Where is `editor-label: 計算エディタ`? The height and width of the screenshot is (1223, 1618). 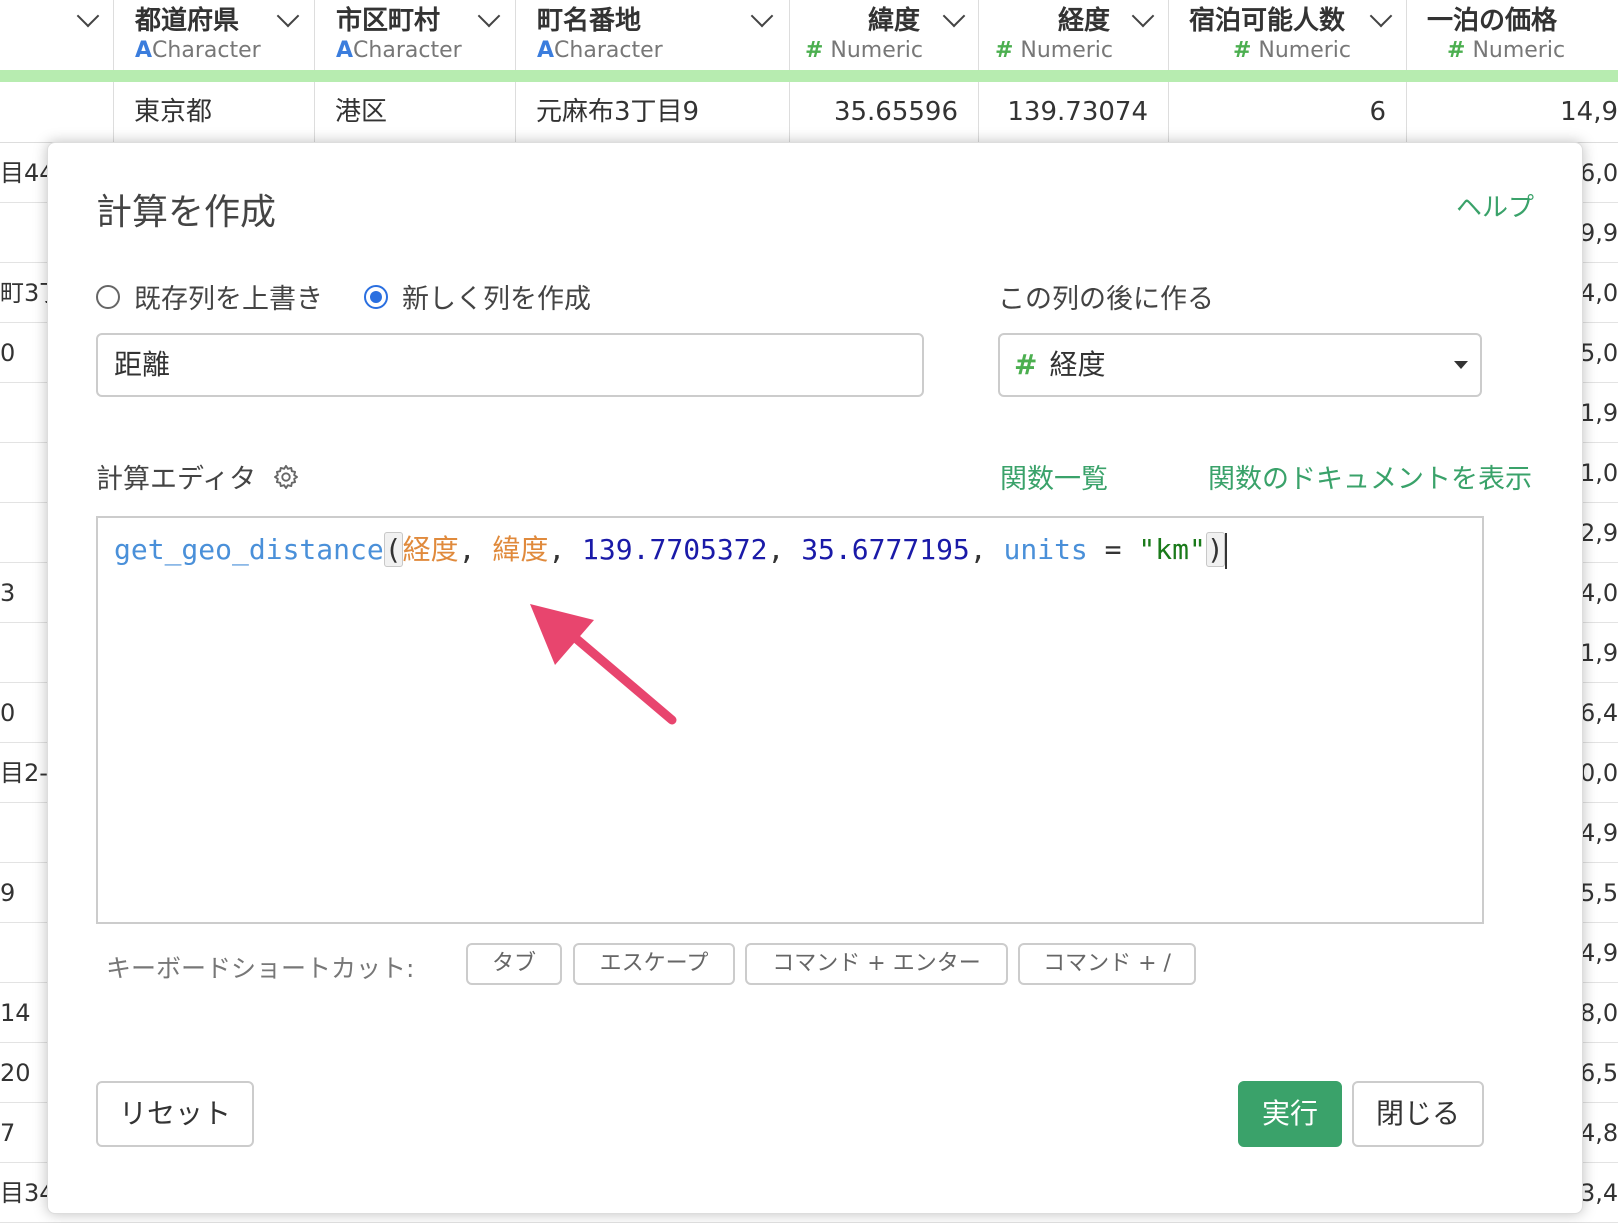
editor-label: 計算エディタ is located at coordinates (176, 479).